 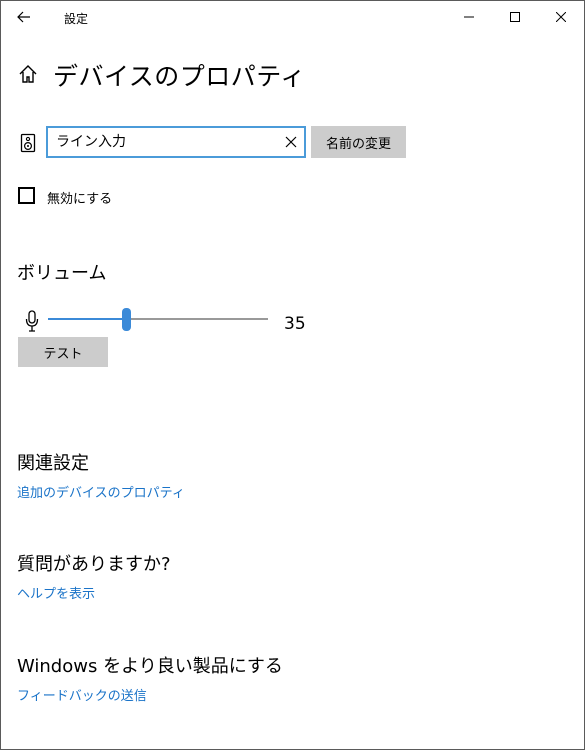 I want to click on page-title: デバイスのプロパティ, so click(x=179, y=76).